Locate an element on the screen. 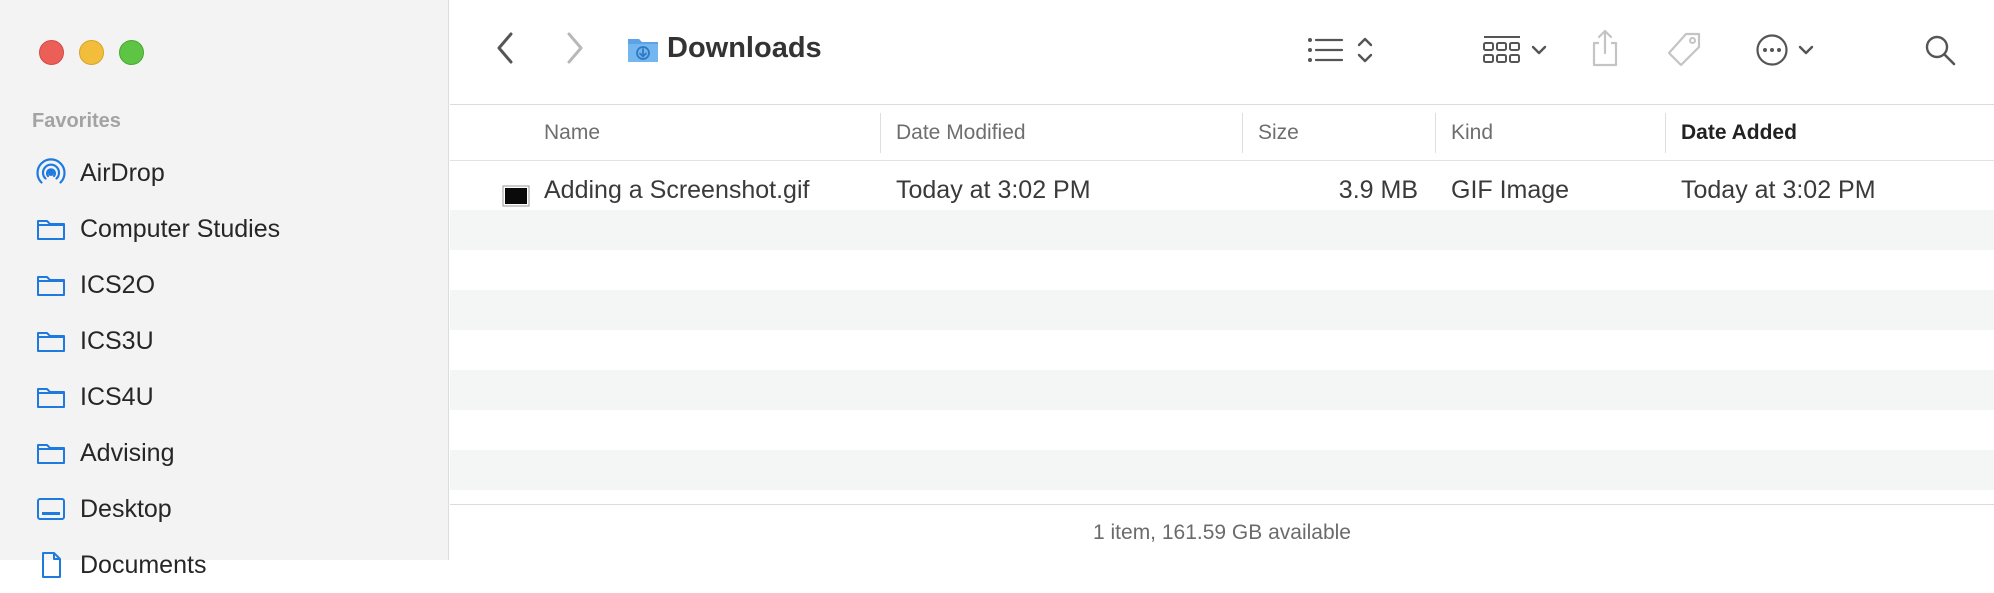 This screenshot has width=1994, height=593. file-date-added: Today at 3:02 PM is located at coordinates (1778, 190).